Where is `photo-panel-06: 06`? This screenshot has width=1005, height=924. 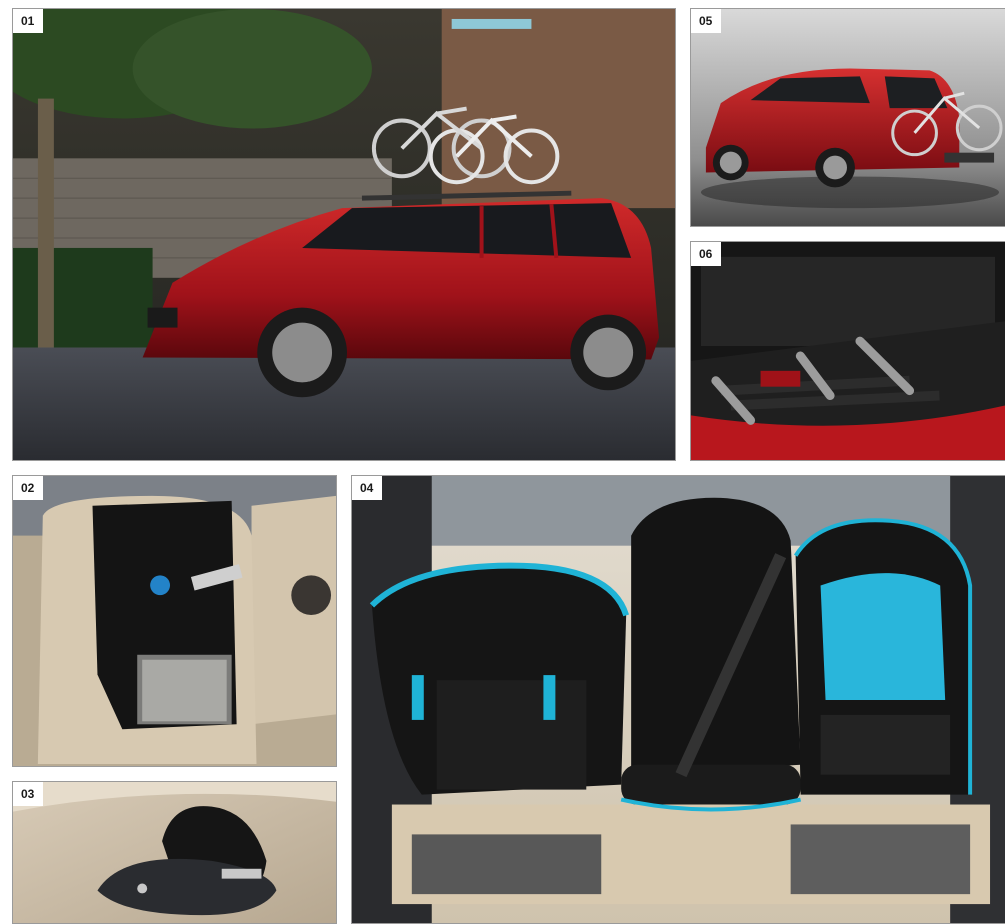 photo-panel-06: 06 is located at coordinates (847, 351).